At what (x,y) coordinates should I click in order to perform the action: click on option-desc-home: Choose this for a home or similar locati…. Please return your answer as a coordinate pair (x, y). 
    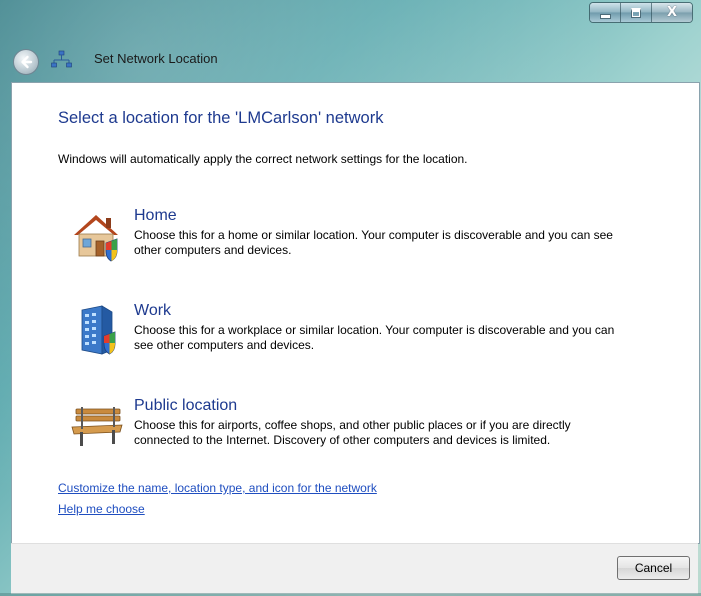
    Looking at the image, I should click on (373, 242).